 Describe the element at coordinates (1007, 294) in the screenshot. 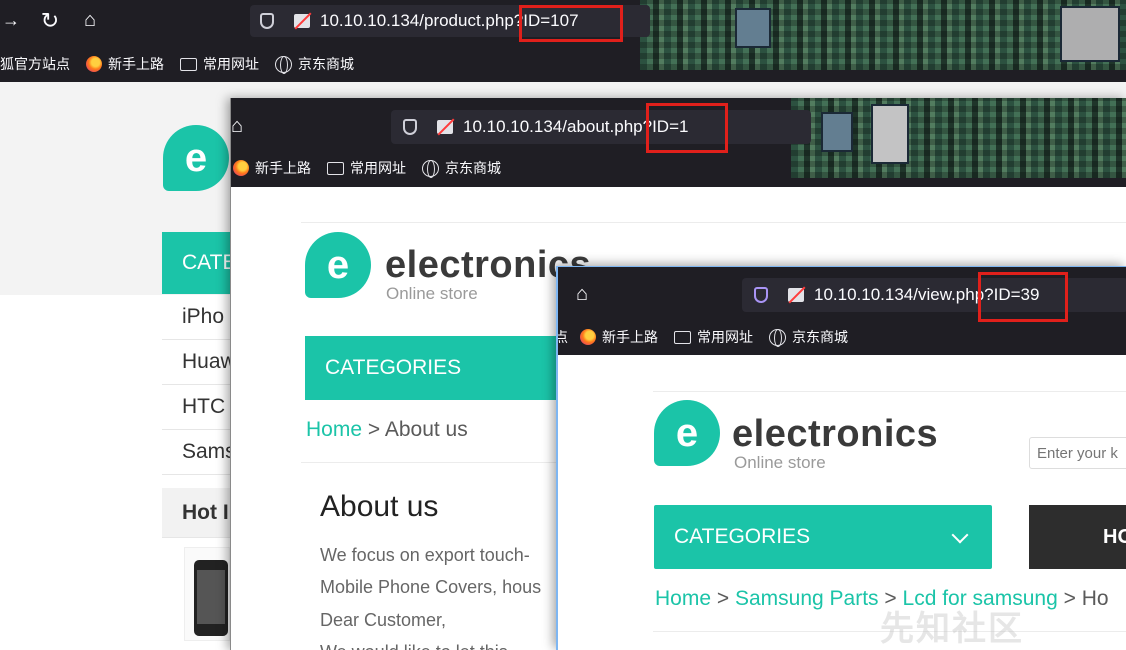

I see `url-query: p?ID=39` at that location.